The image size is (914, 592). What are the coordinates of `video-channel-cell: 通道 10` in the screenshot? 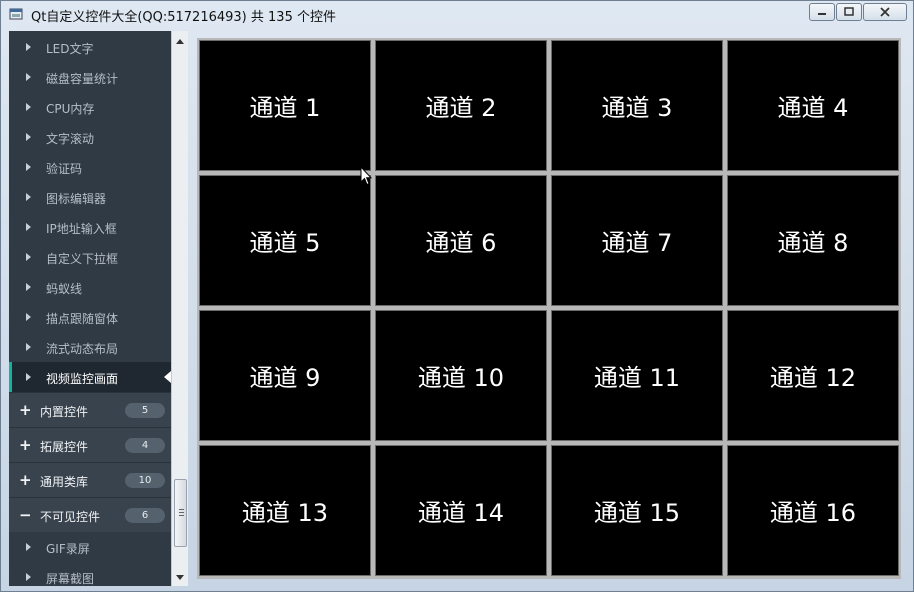 It's located at (461, 375).